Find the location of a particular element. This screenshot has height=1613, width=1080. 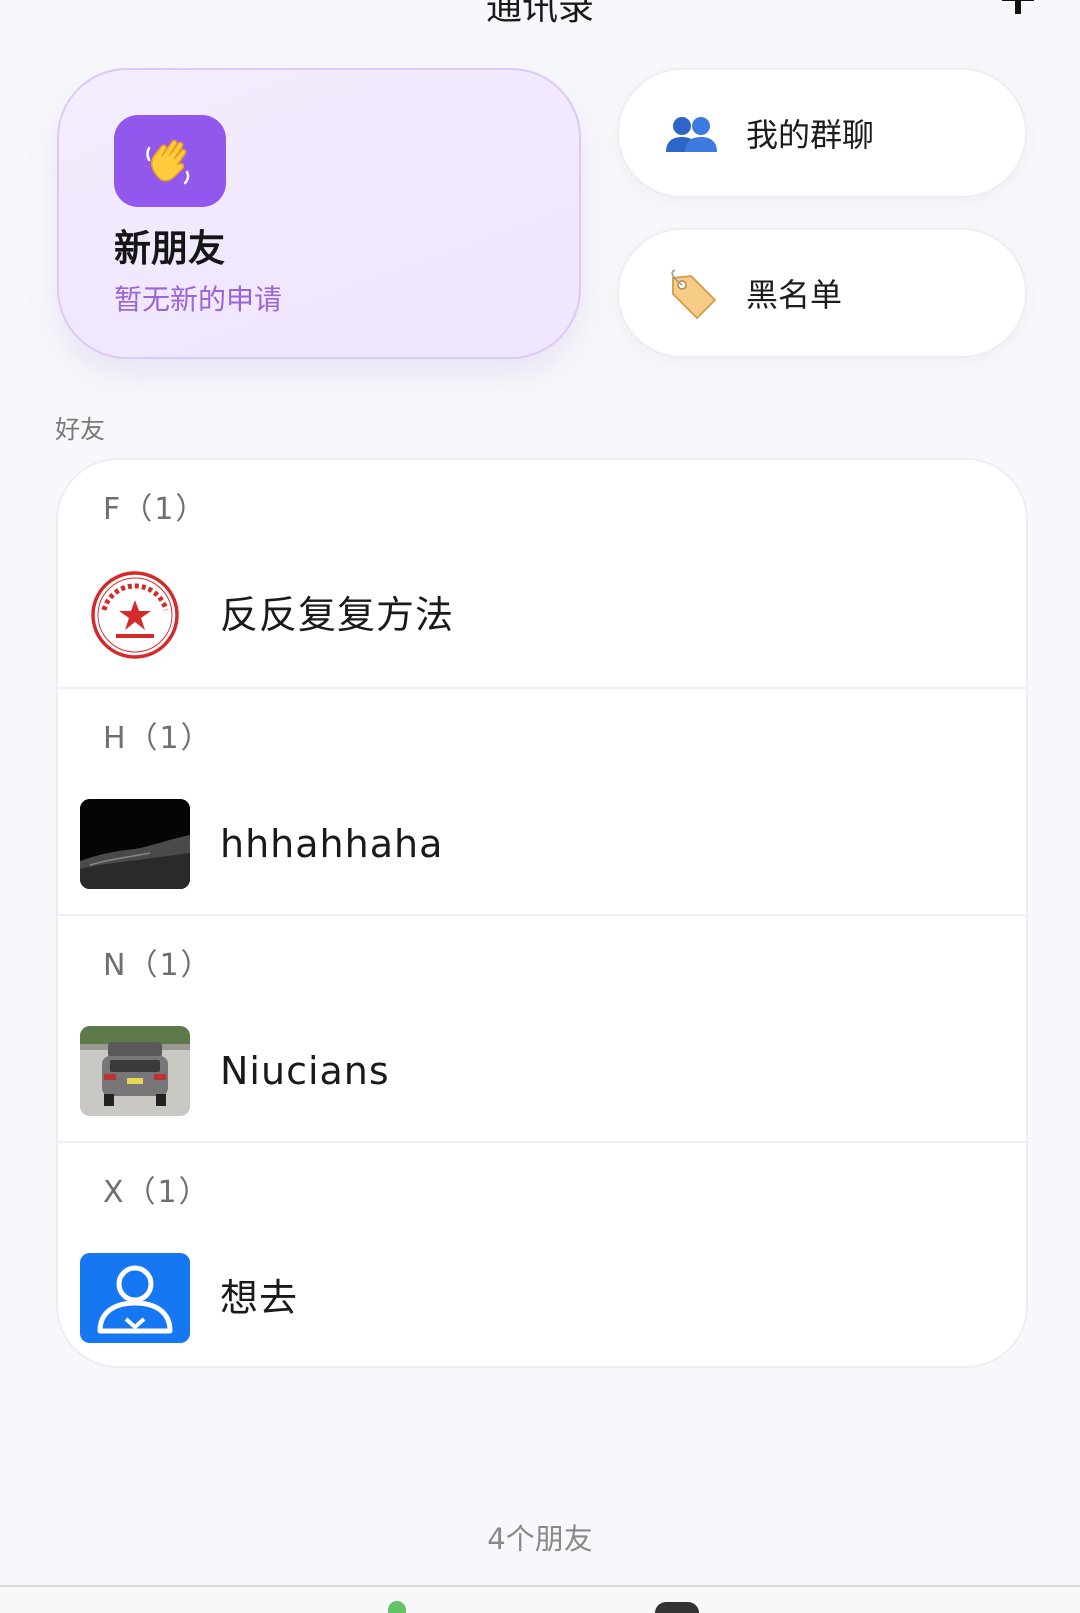

contact-name: hhhahhaha is located at coordinates (331, 844).